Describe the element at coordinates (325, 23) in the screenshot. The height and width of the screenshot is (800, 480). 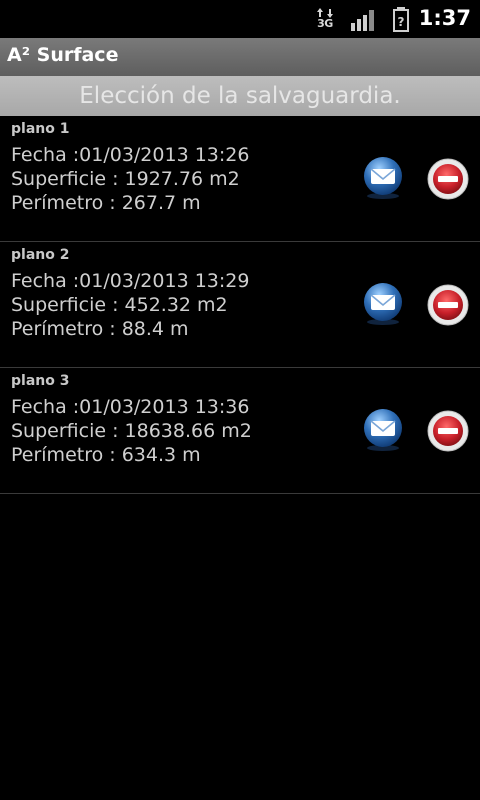
I see `network-type-label: 3G` at that location.